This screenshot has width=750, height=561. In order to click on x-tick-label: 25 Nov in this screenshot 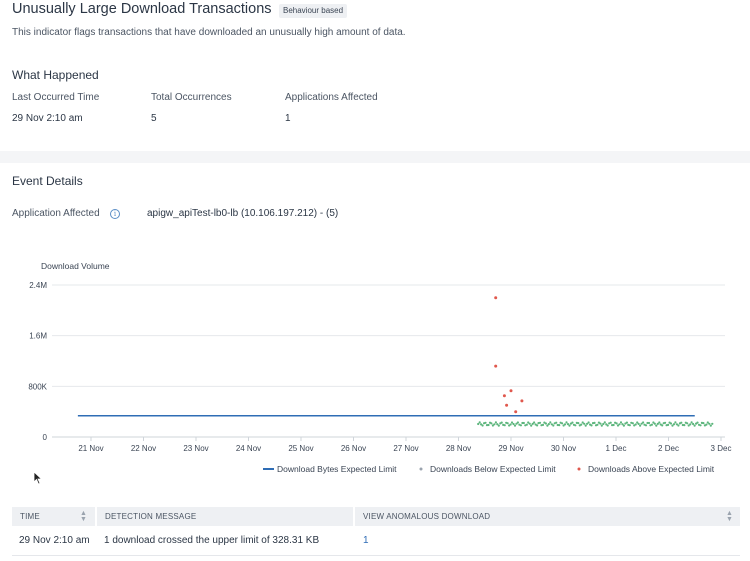, I will do `click(300, 448)`.